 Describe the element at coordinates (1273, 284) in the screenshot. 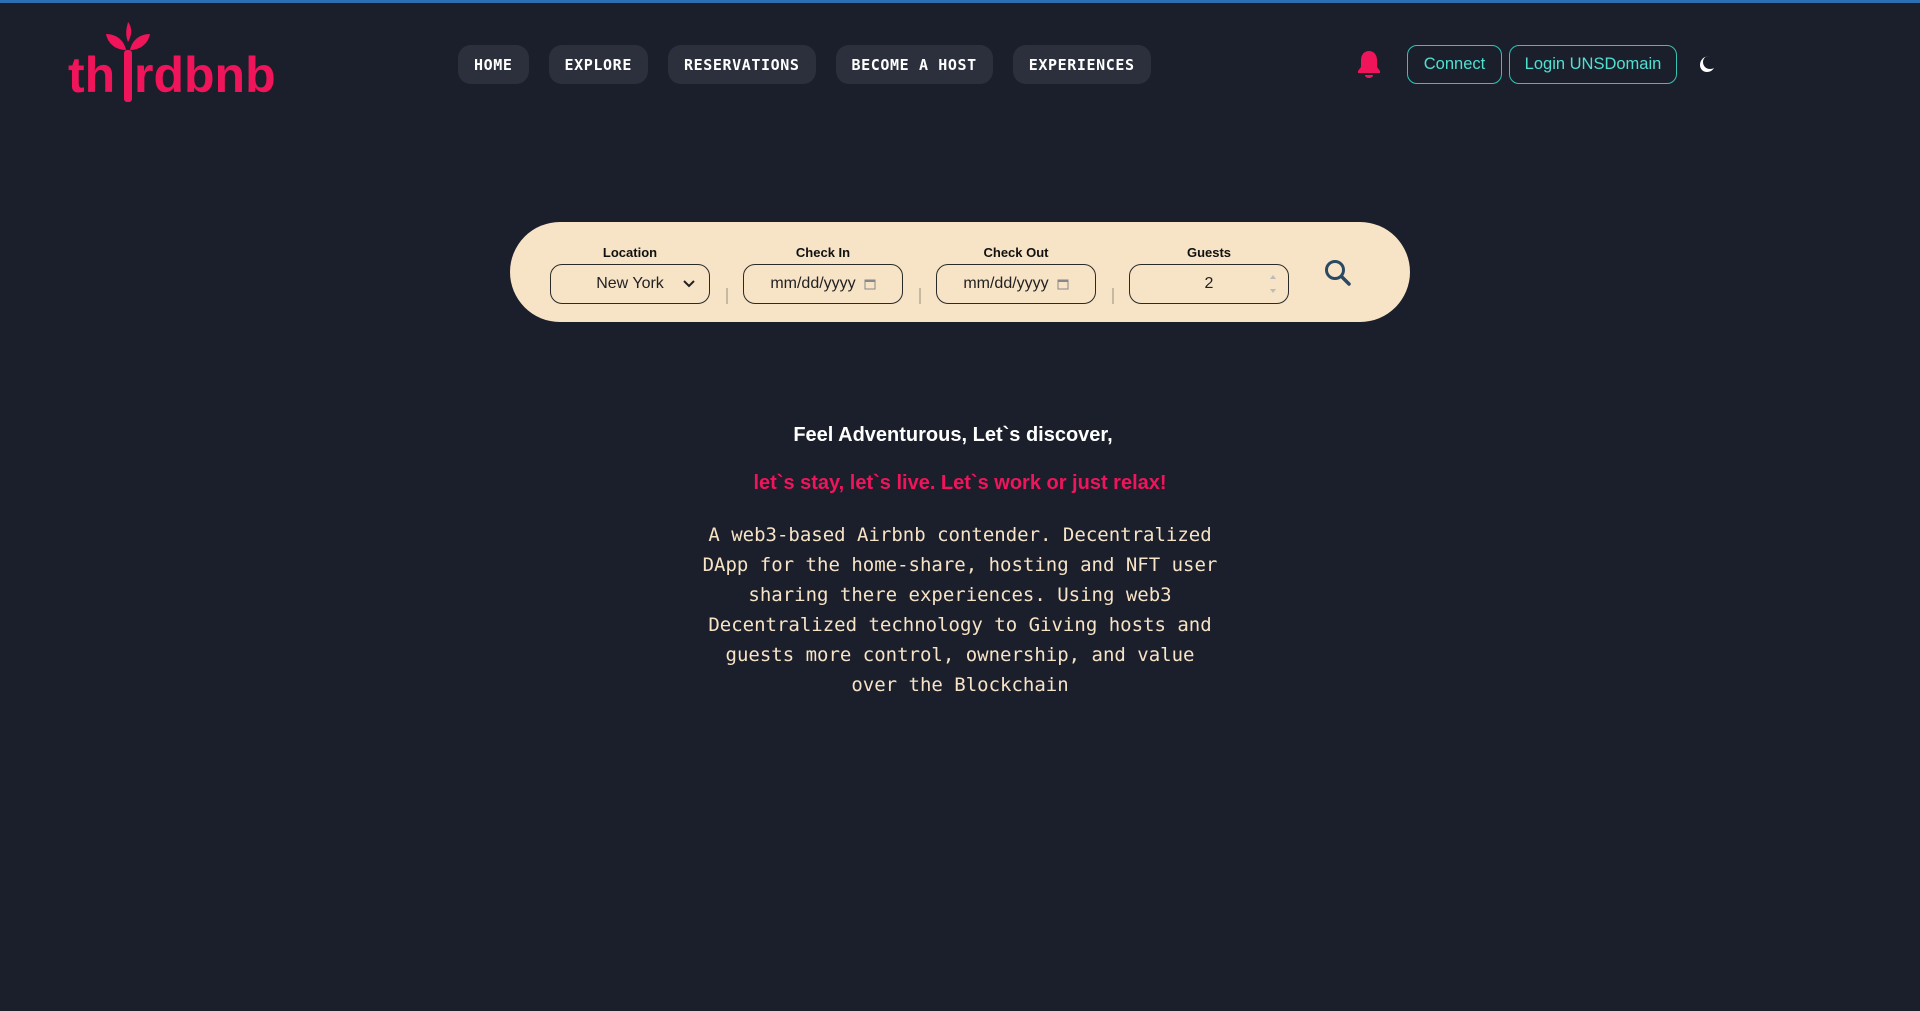

I see `spinner-arrows-icon` at that location.